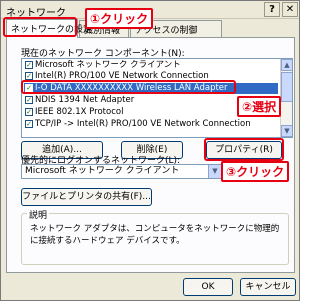 This screenshot has height=301, width=320. I want to click on tab-network-settings: ネットワークの設定, so click(49, 28).